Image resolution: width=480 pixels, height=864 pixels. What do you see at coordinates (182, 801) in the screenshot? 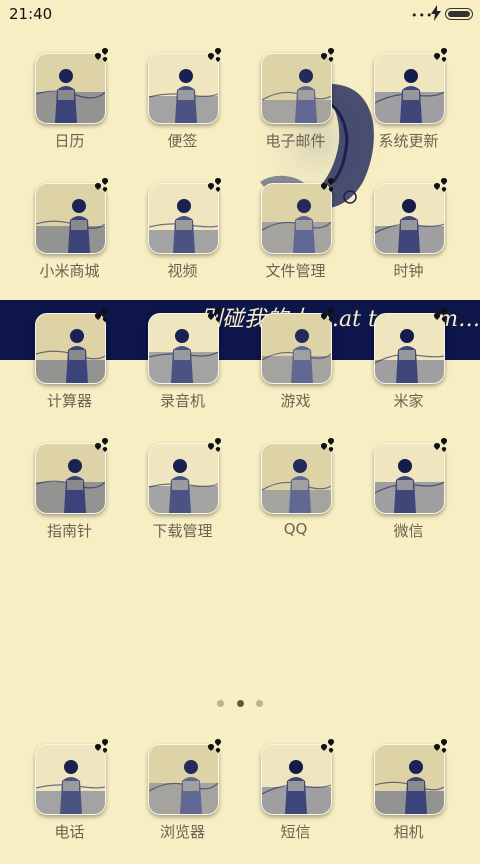
I see `dock-browser: 浏览器` at bounding box center [182, 801].